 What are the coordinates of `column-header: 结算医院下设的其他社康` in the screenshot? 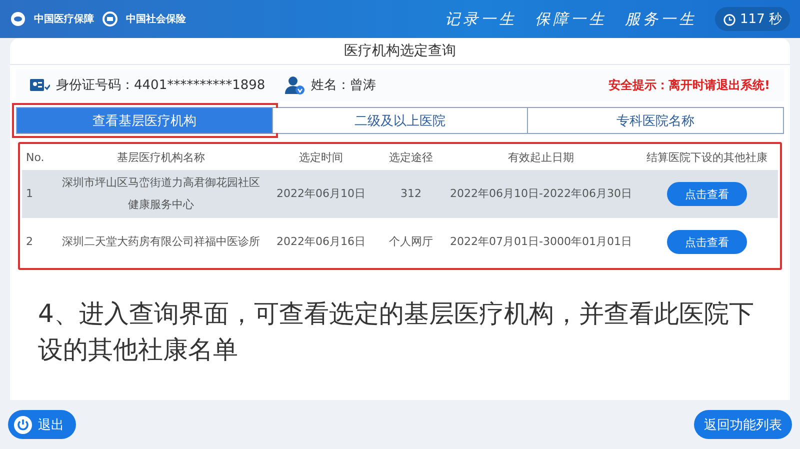 It's located at (707, 158).